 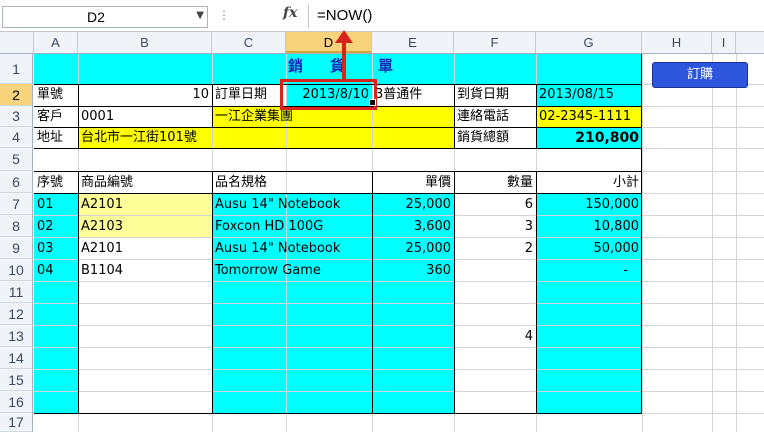 I want to click on row-header-1: 1, so click(x=16, y=69).